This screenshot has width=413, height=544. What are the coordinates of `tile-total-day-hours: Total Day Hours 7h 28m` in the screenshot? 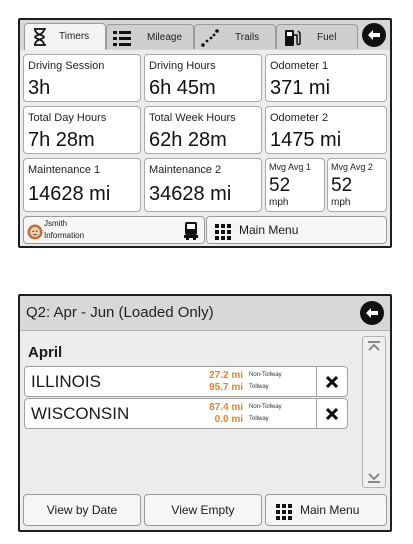 It's located at (82, 130).